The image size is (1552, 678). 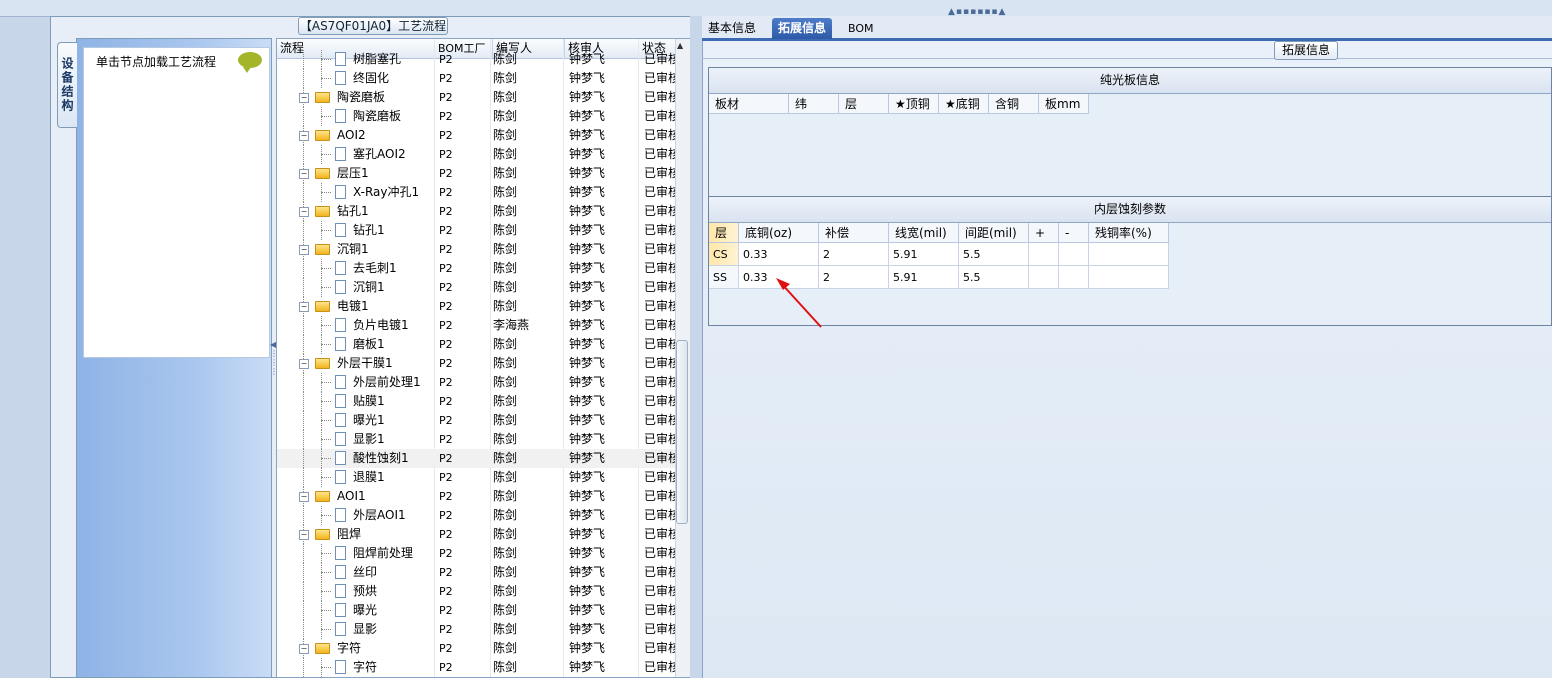 What do you see at coordinates (351, 496) in the screenshot?
I see `process-name: AOI1` at bounding box center [351, 496].